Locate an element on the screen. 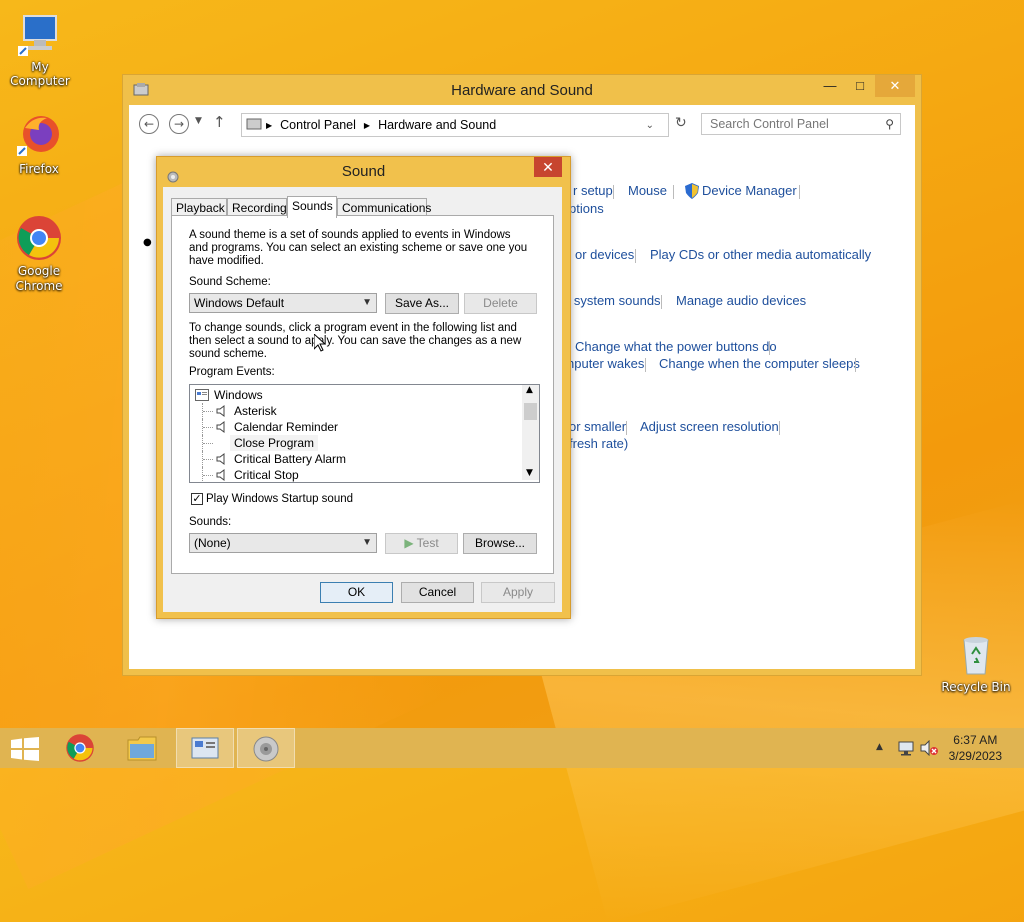 The height and width of the screenshot is (922, 1024). show-hidden-icons-chevron-icon: ▲ is located at coordinates (879, 747).